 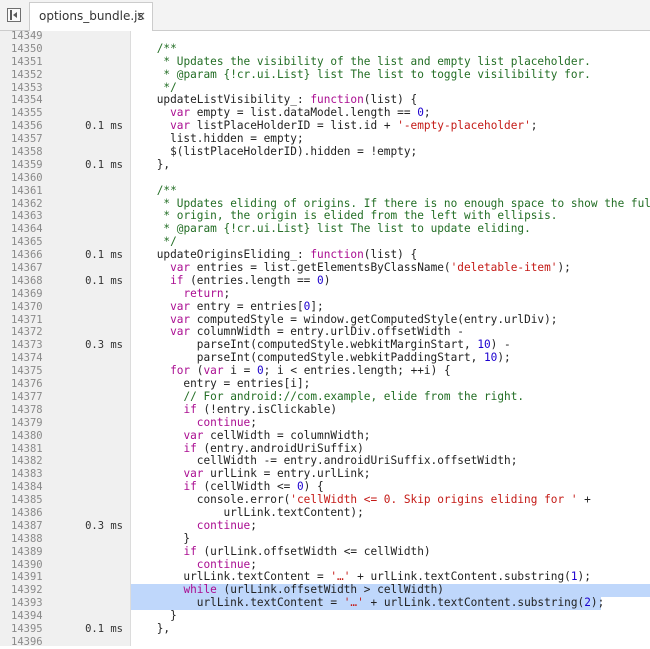 I want to click on line-number: 14357, so click(x=27, y=139).